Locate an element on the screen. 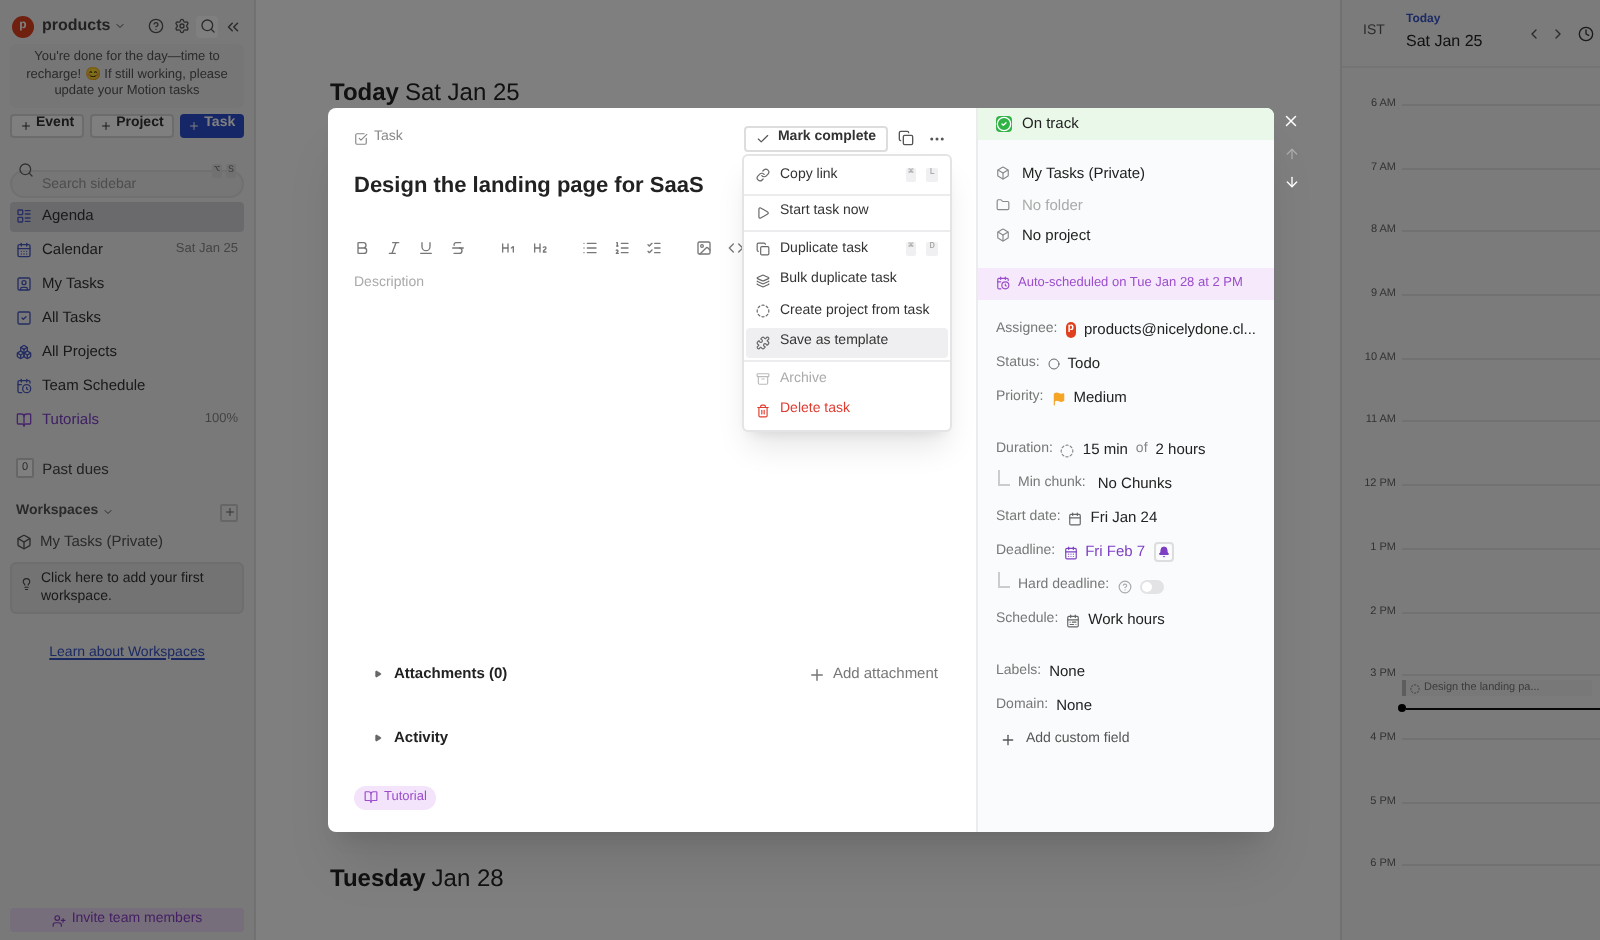 Image resolution: width=1600 pixels, height=940 pixels. schedule-icon is located at coordinates (1073, 620).